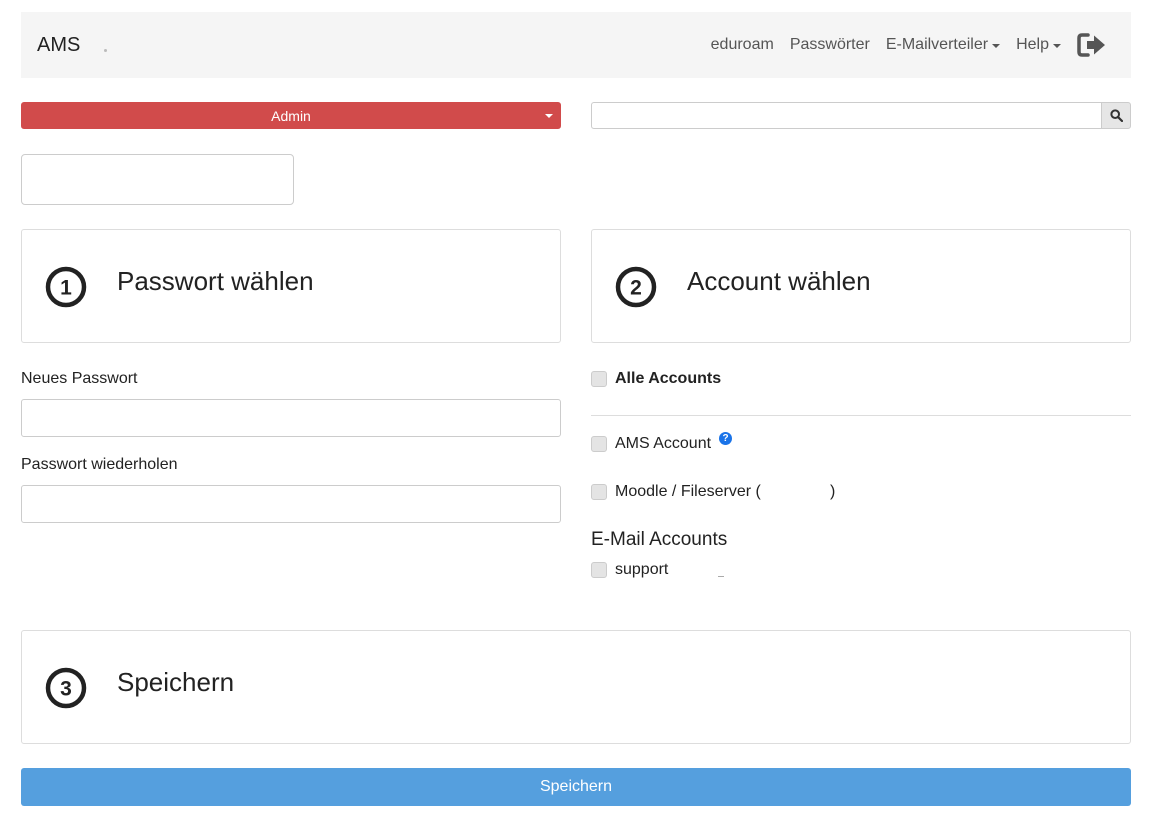 The height and width of the screenshot is (826, 1152). What do you see at coordinates (725, 438) in the screenshot?
I see `help-icon: ?` at bounding box center [725, 438].